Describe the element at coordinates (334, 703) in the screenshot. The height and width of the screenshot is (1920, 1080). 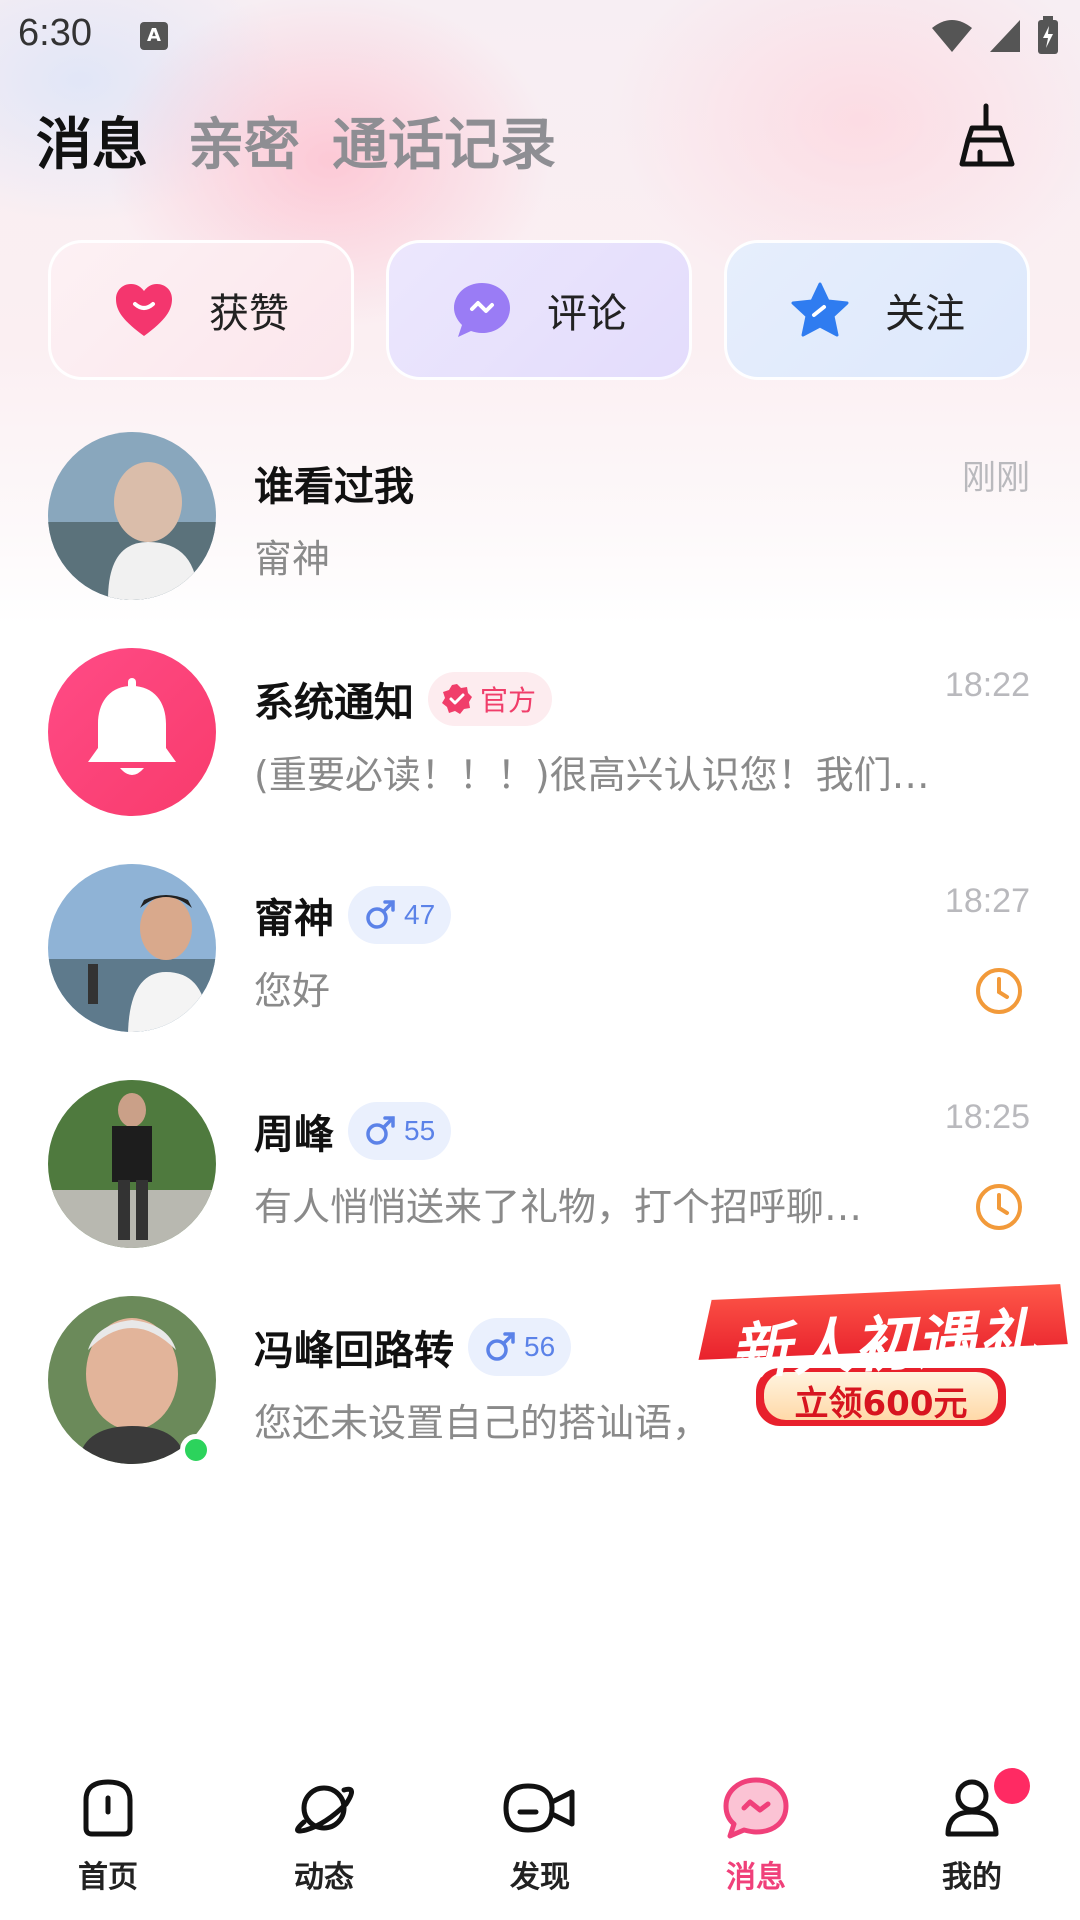
I see `conversation-name: 系统通知` at that location.